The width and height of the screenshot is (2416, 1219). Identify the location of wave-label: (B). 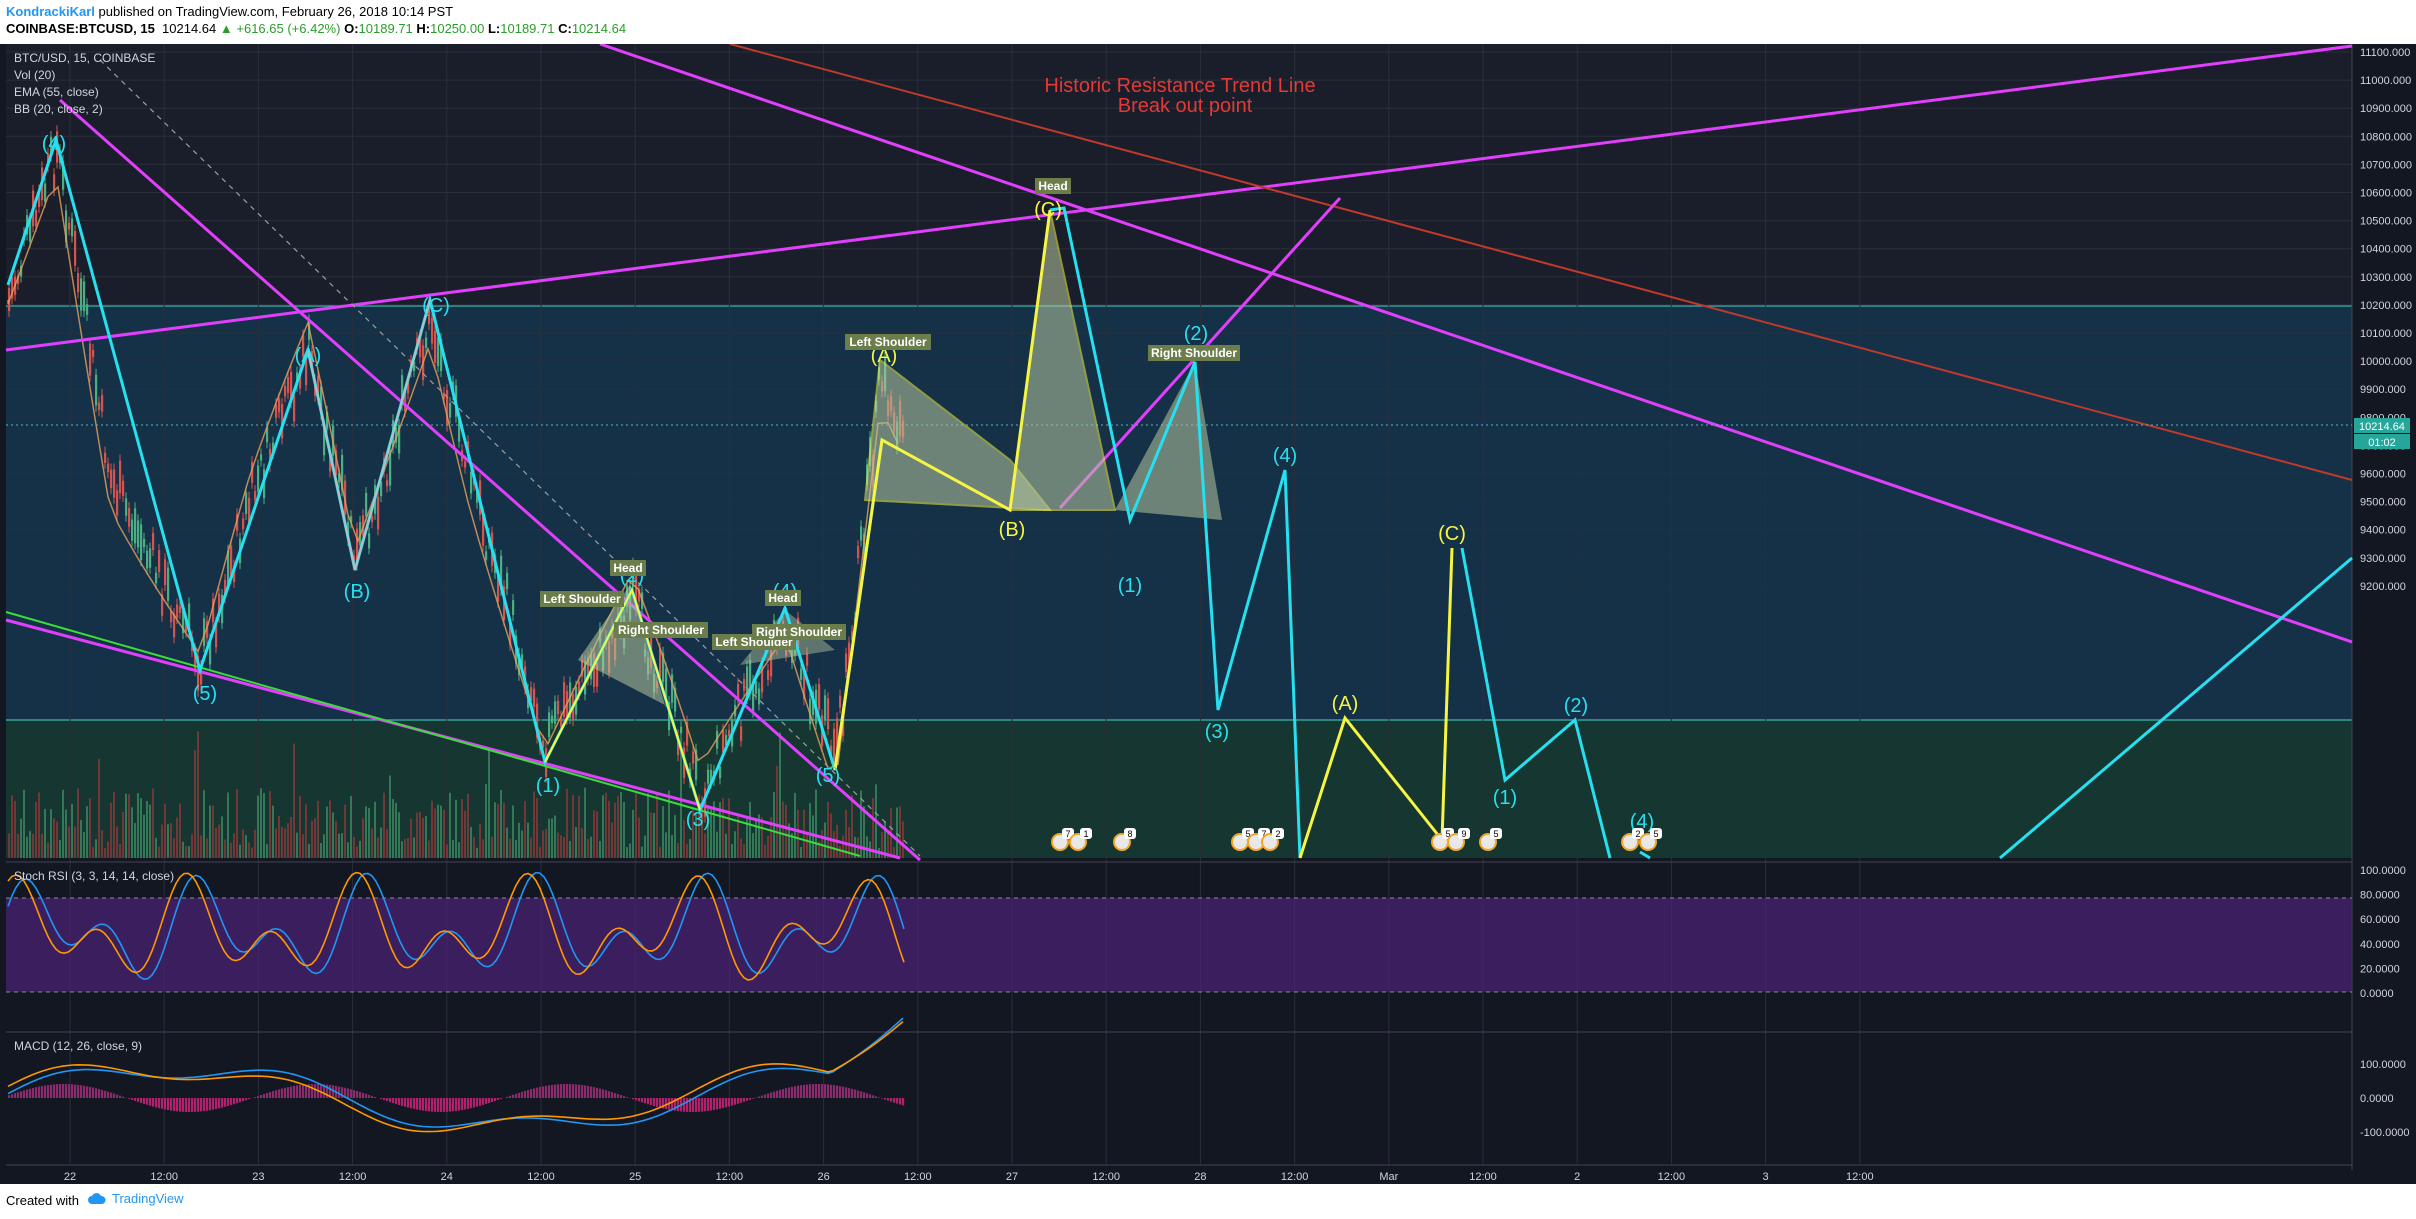
(1012, 530).